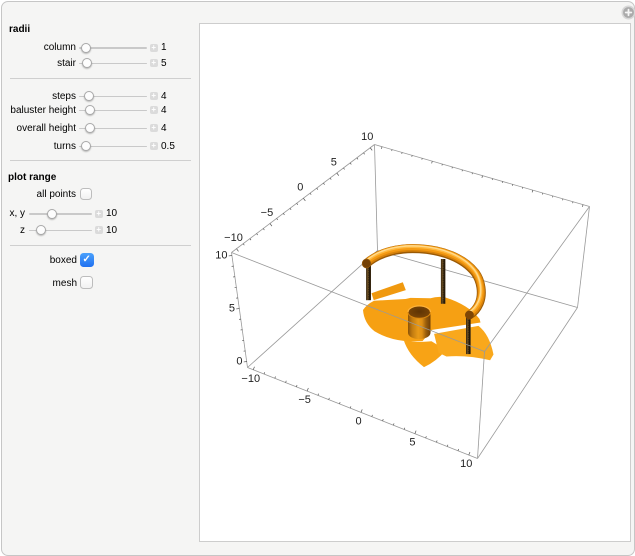 Image resolution: width=635 pixels, height=556 pixels. I want to click on slider-row-xy-range: x, y + 10, so click(100, 213).